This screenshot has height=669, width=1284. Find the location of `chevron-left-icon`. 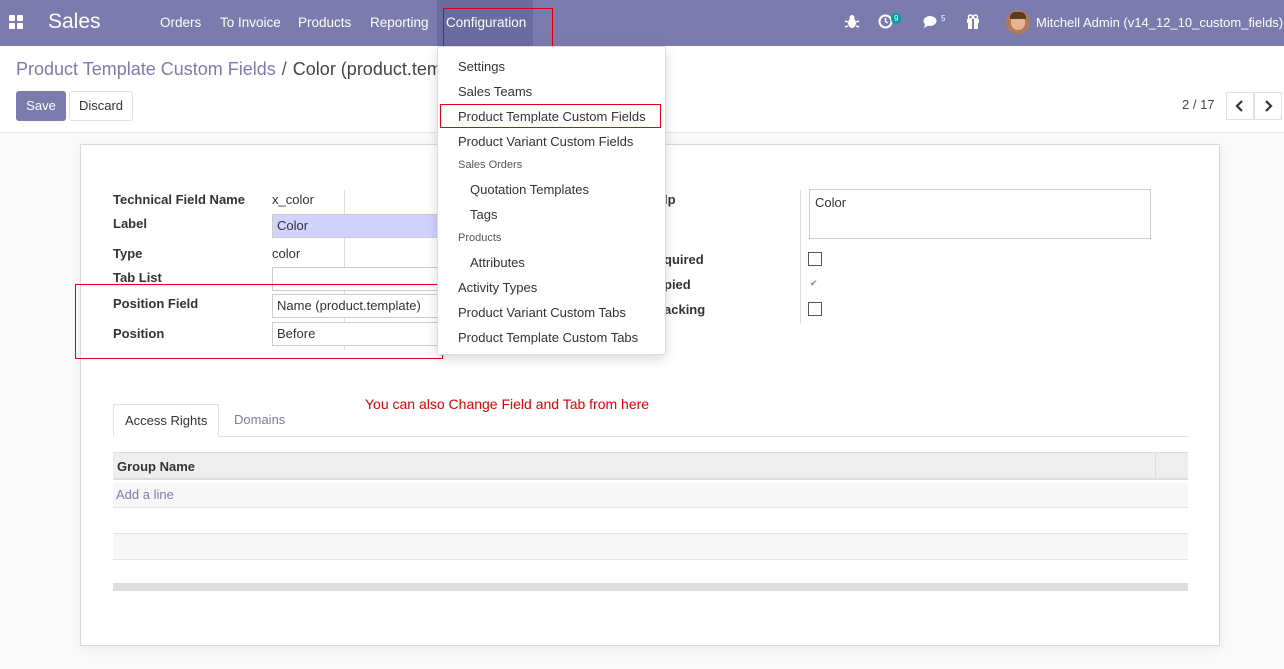

chevron-left-icon is located at coordinates (1239, 106).